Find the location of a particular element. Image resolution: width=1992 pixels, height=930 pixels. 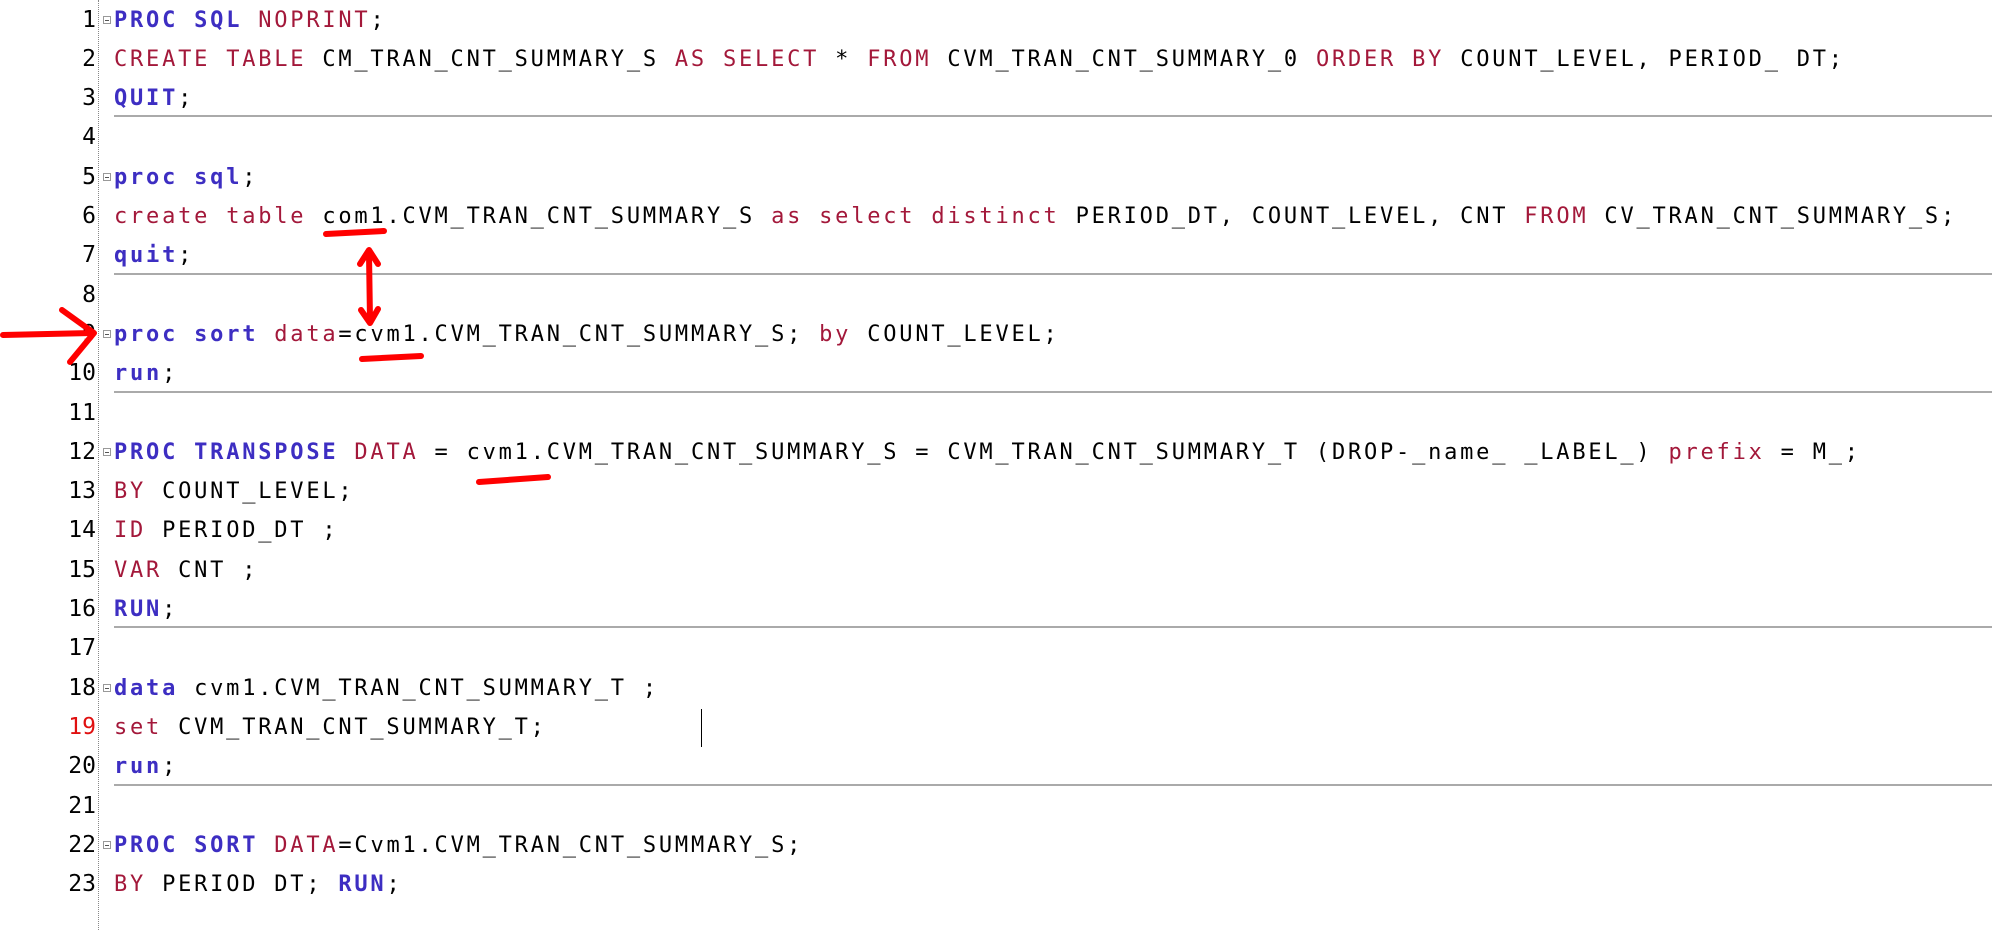

code-line: 15 VAR CNT ; is located at coordinates (996, 570).